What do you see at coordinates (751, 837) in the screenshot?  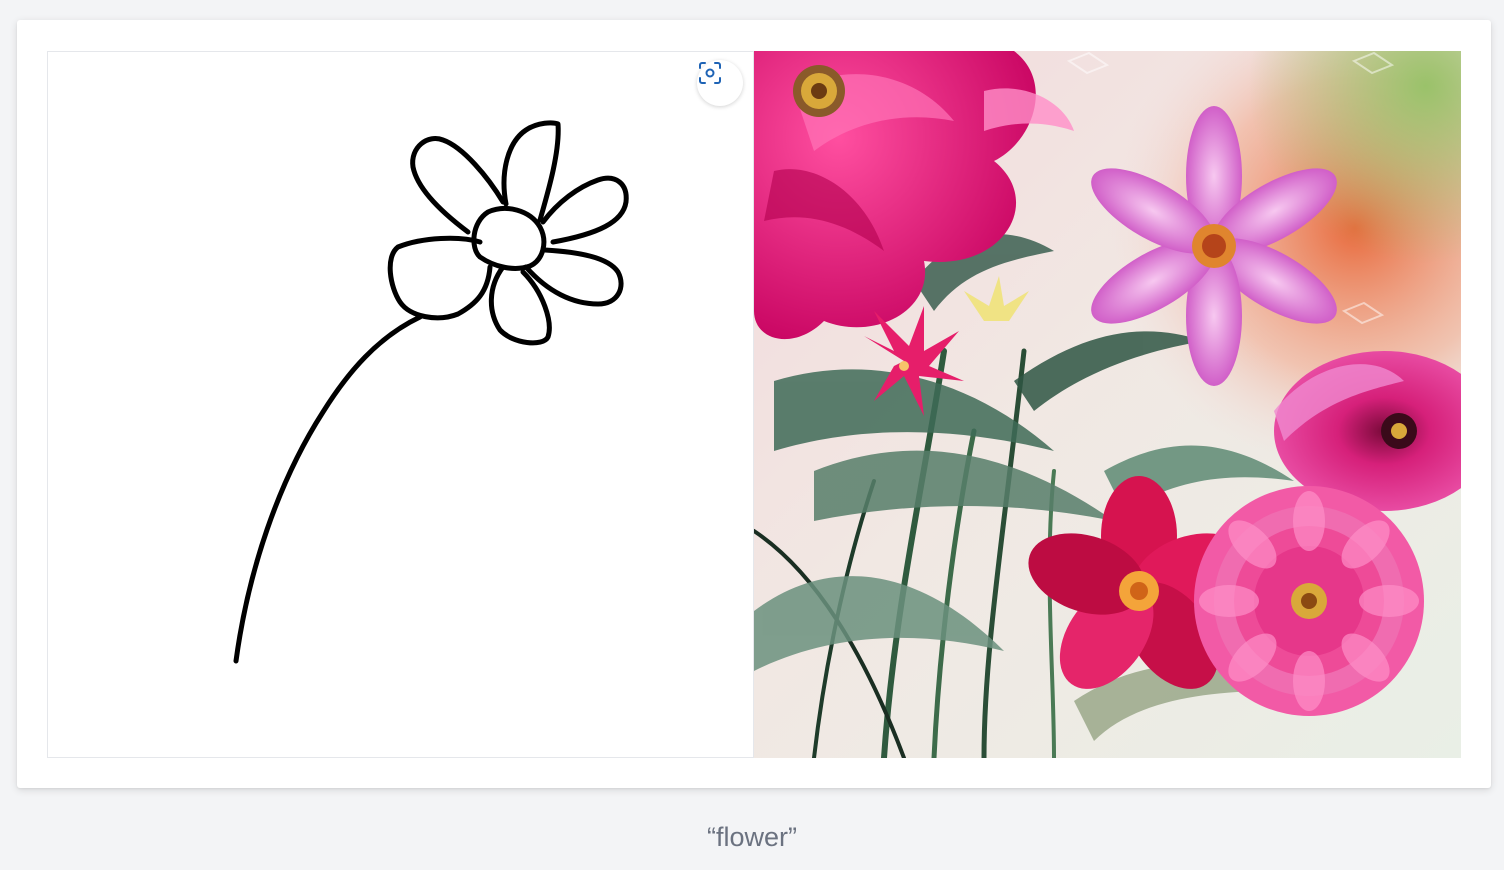 I see `prompt-caption: “flower”` at bounding box center [751, 837].